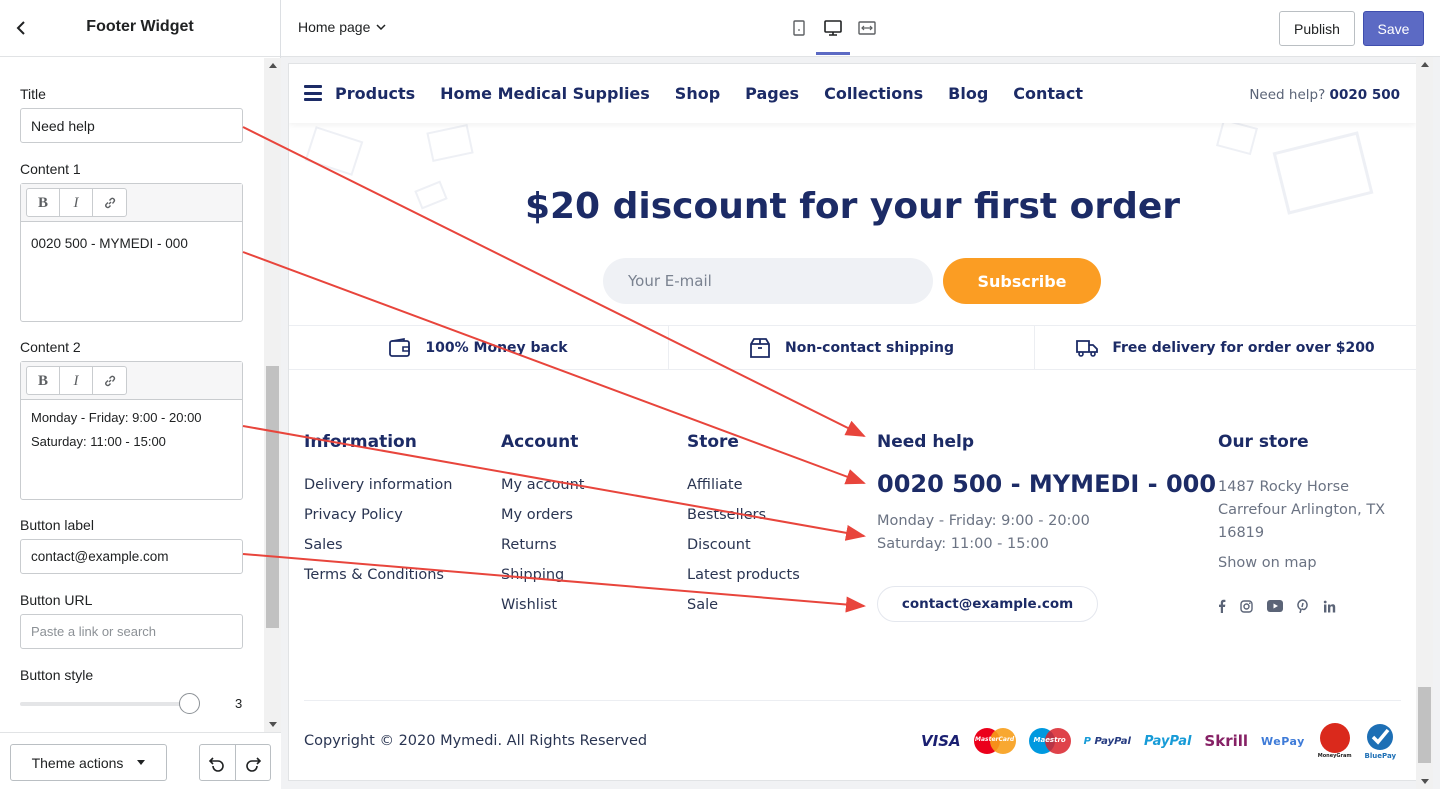 This screenshot has width=1440, height=789. I want to click on save-button: Save, so click(1393, 28).